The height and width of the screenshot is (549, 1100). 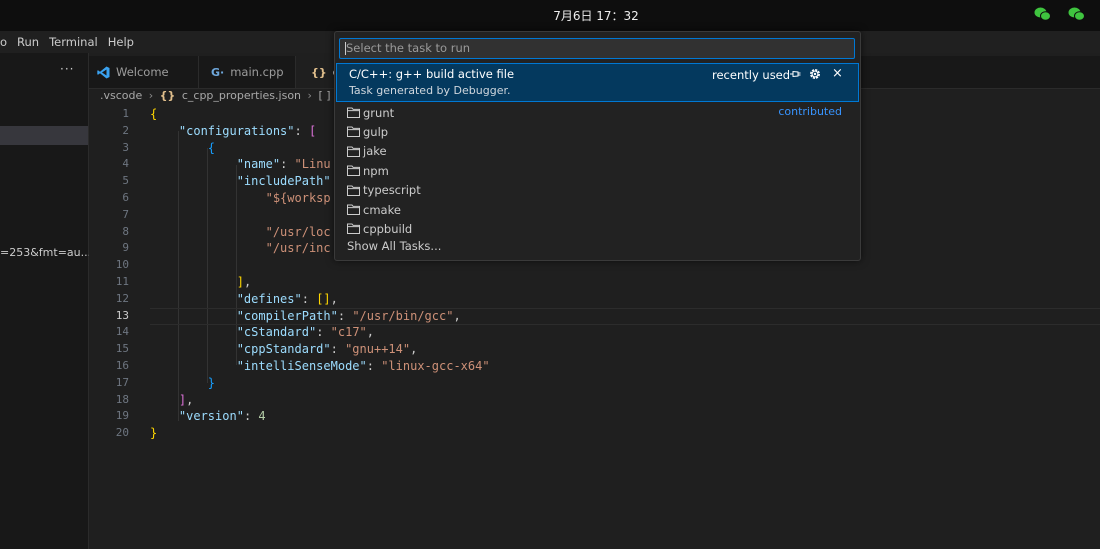 I want to click on code-token: [, so click(x=312, y=130).